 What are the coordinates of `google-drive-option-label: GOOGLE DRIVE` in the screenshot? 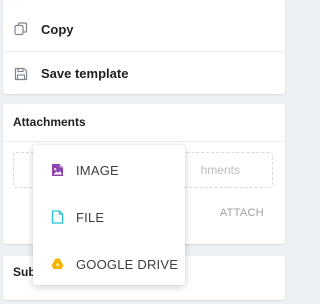 It's located at (127, 264).